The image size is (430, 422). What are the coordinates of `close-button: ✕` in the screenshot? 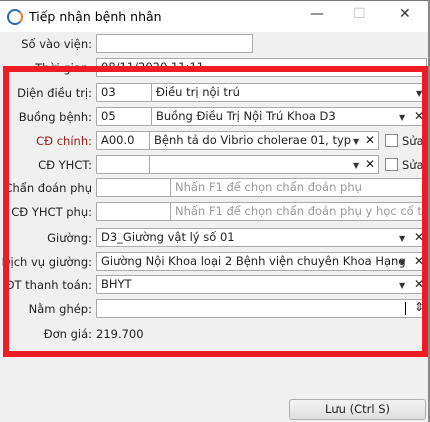 It's located at (405, 14).